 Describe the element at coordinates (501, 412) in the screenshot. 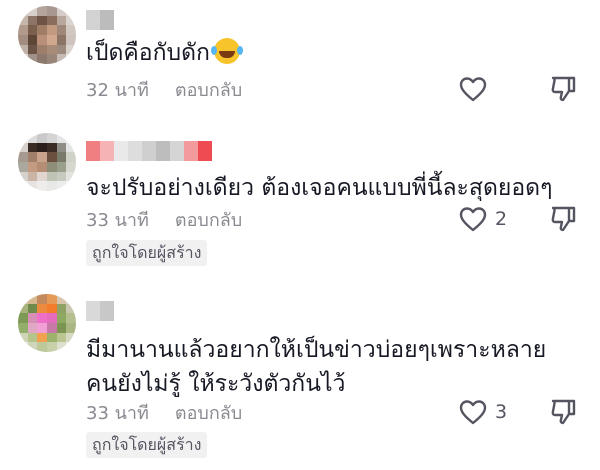

I see `like-count: 3` at that location.